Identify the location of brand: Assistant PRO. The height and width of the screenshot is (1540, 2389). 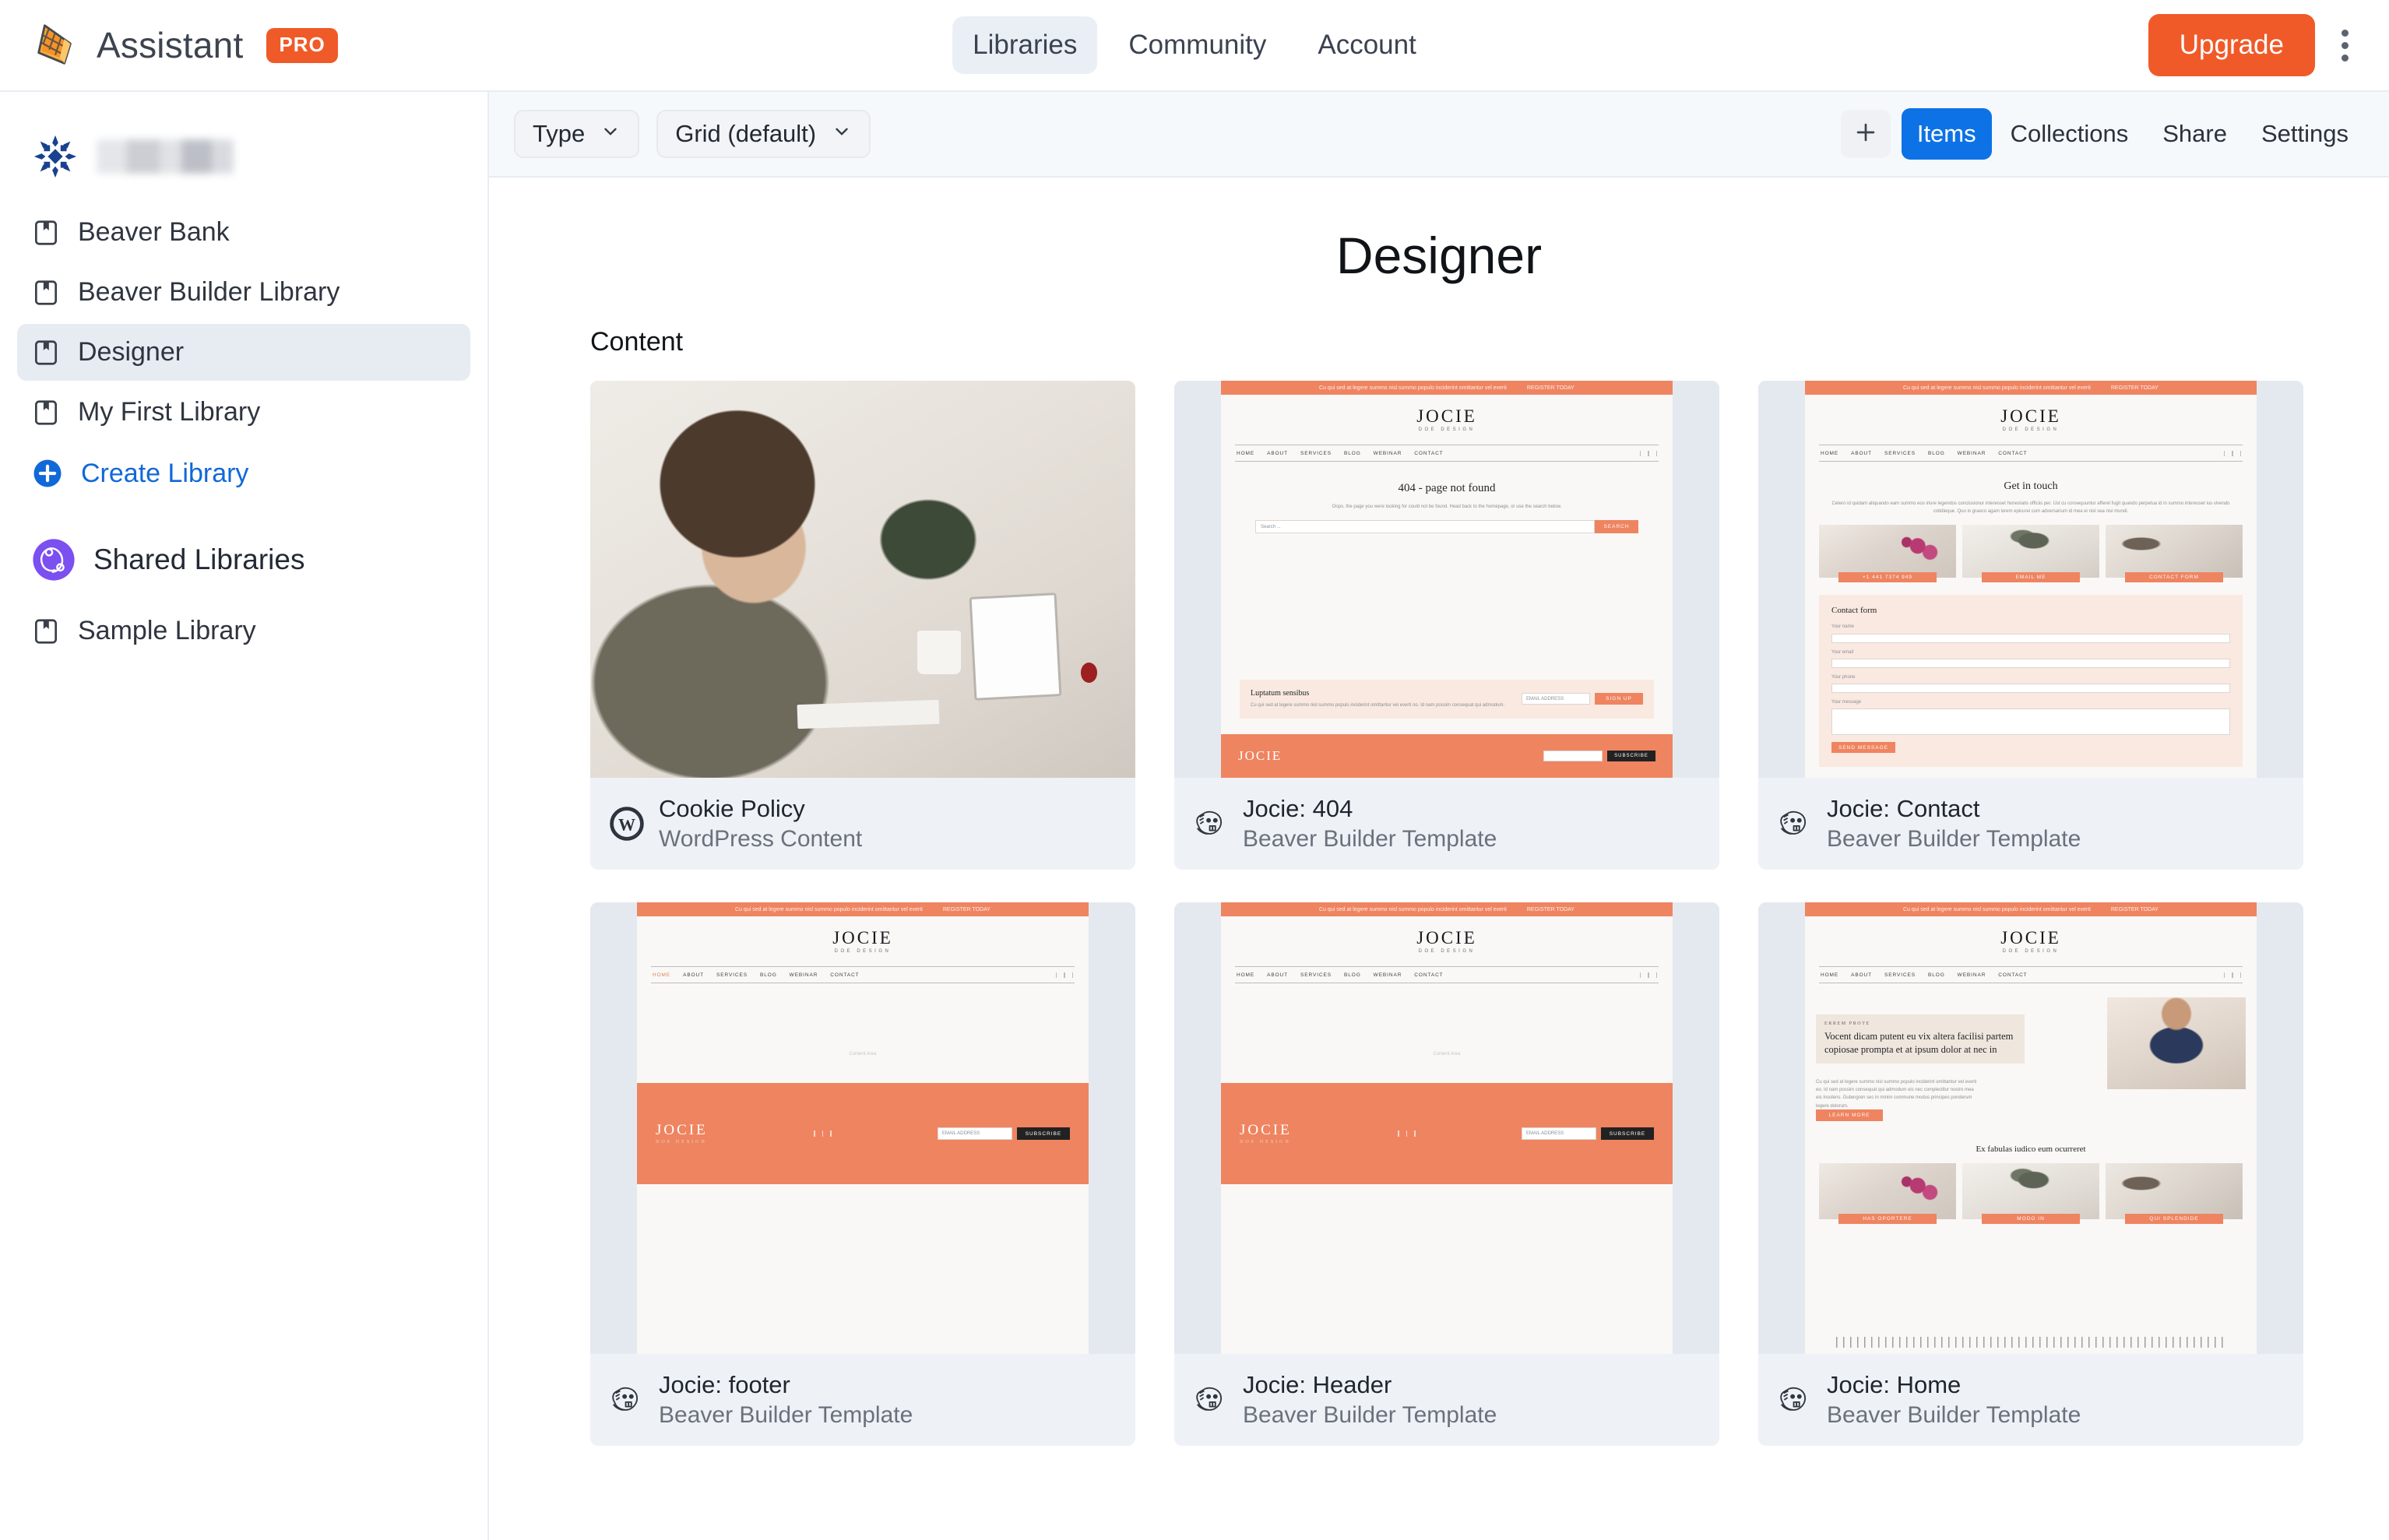
(169, 45).